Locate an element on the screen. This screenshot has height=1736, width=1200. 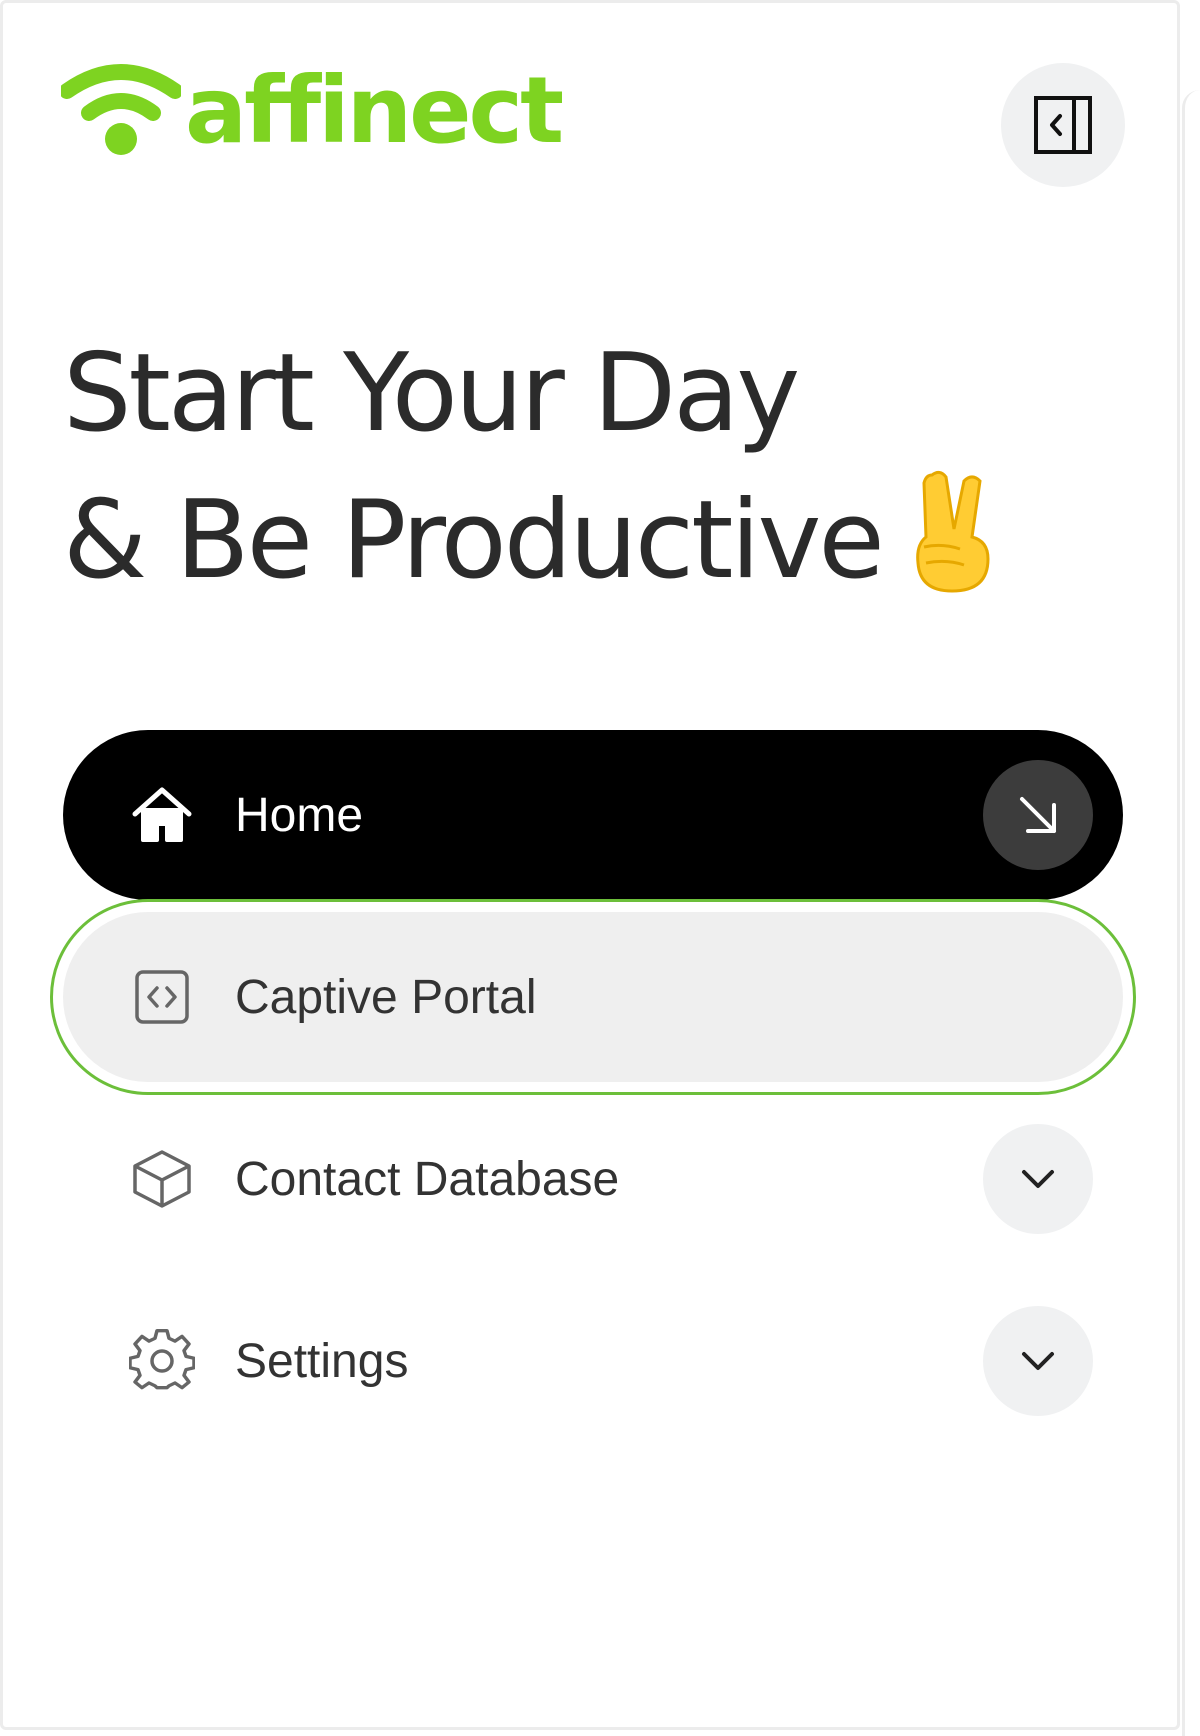
gear-icon is located at coordinates (162, 1359).